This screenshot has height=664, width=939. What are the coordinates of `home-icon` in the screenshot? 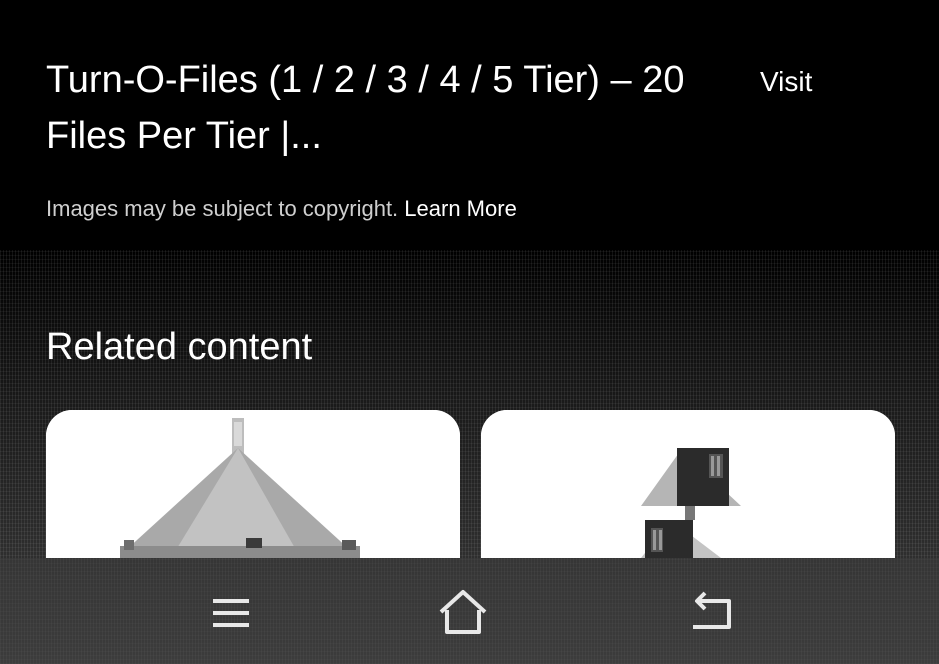 It's located at (463, 612).